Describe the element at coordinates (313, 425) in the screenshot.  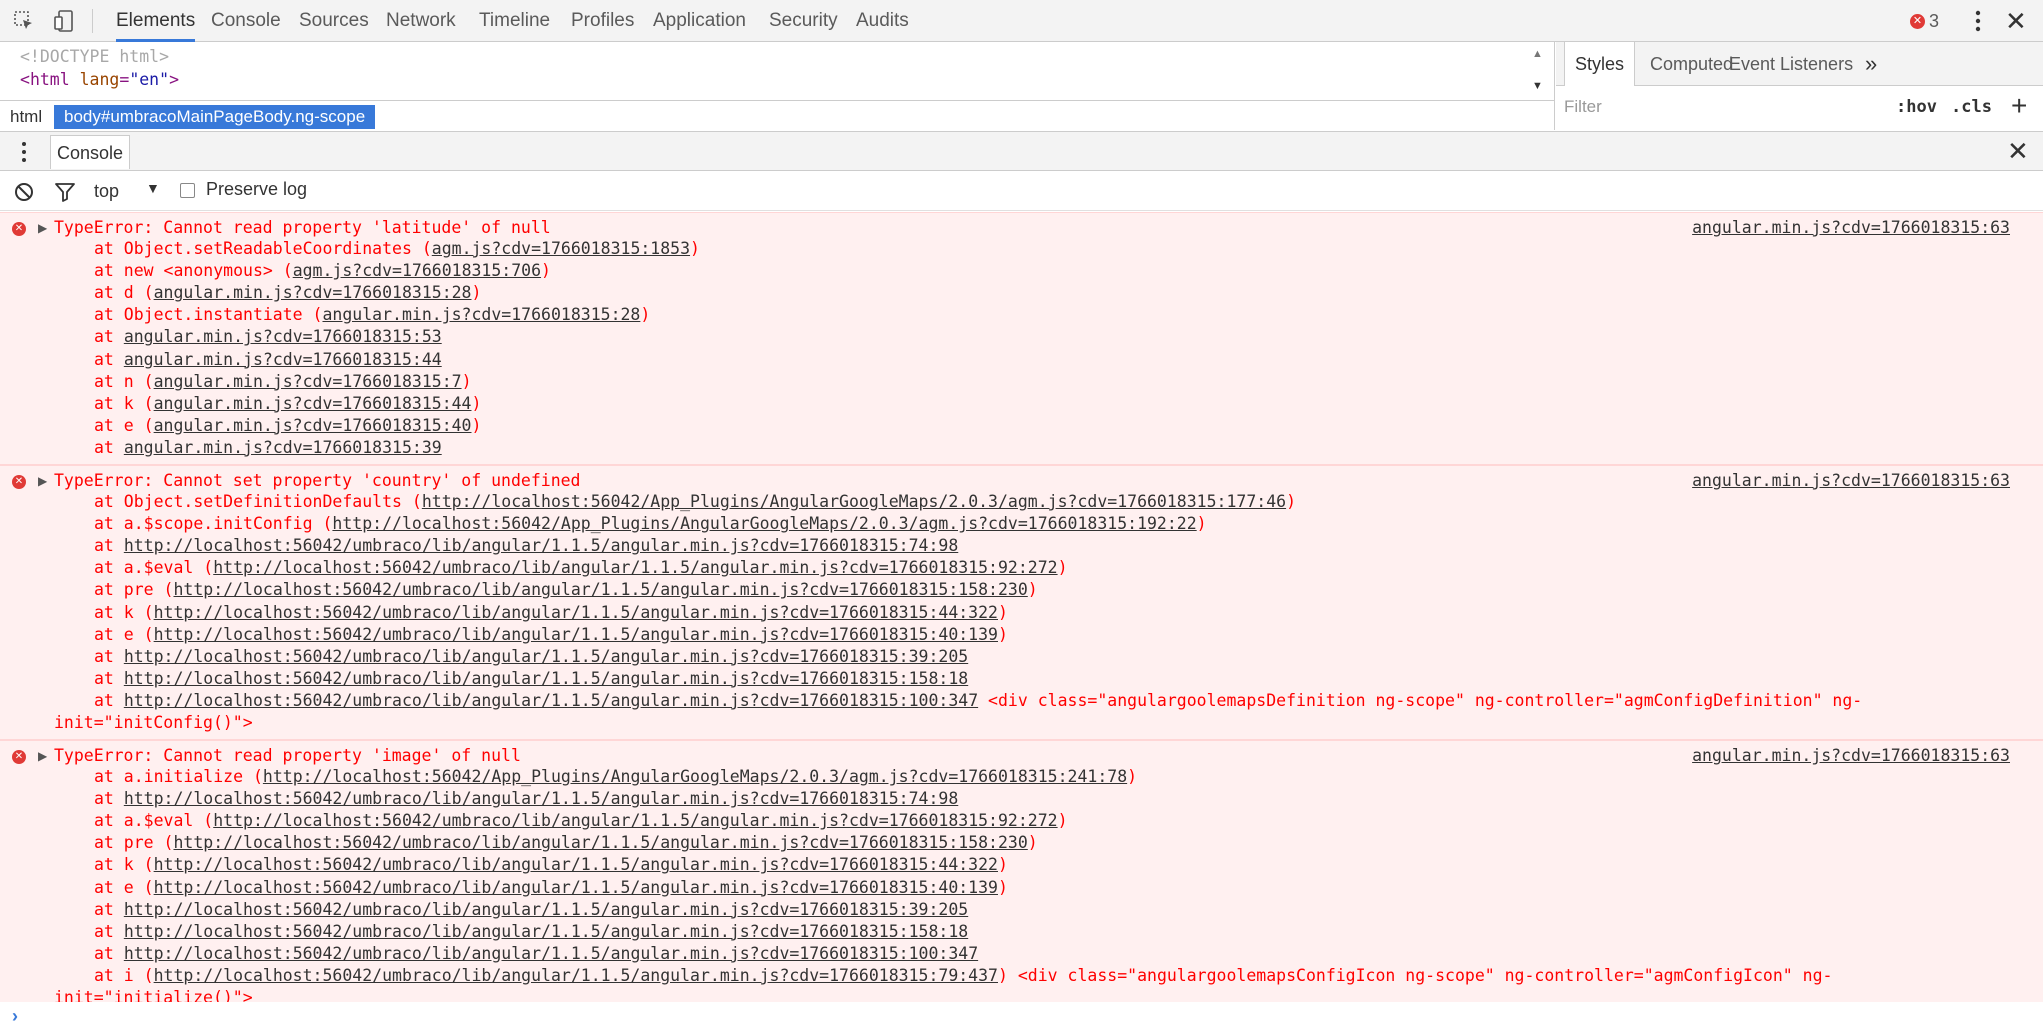
I see `stack-frame-link: angular.min.js?cdv=1766018315:40` at that location.